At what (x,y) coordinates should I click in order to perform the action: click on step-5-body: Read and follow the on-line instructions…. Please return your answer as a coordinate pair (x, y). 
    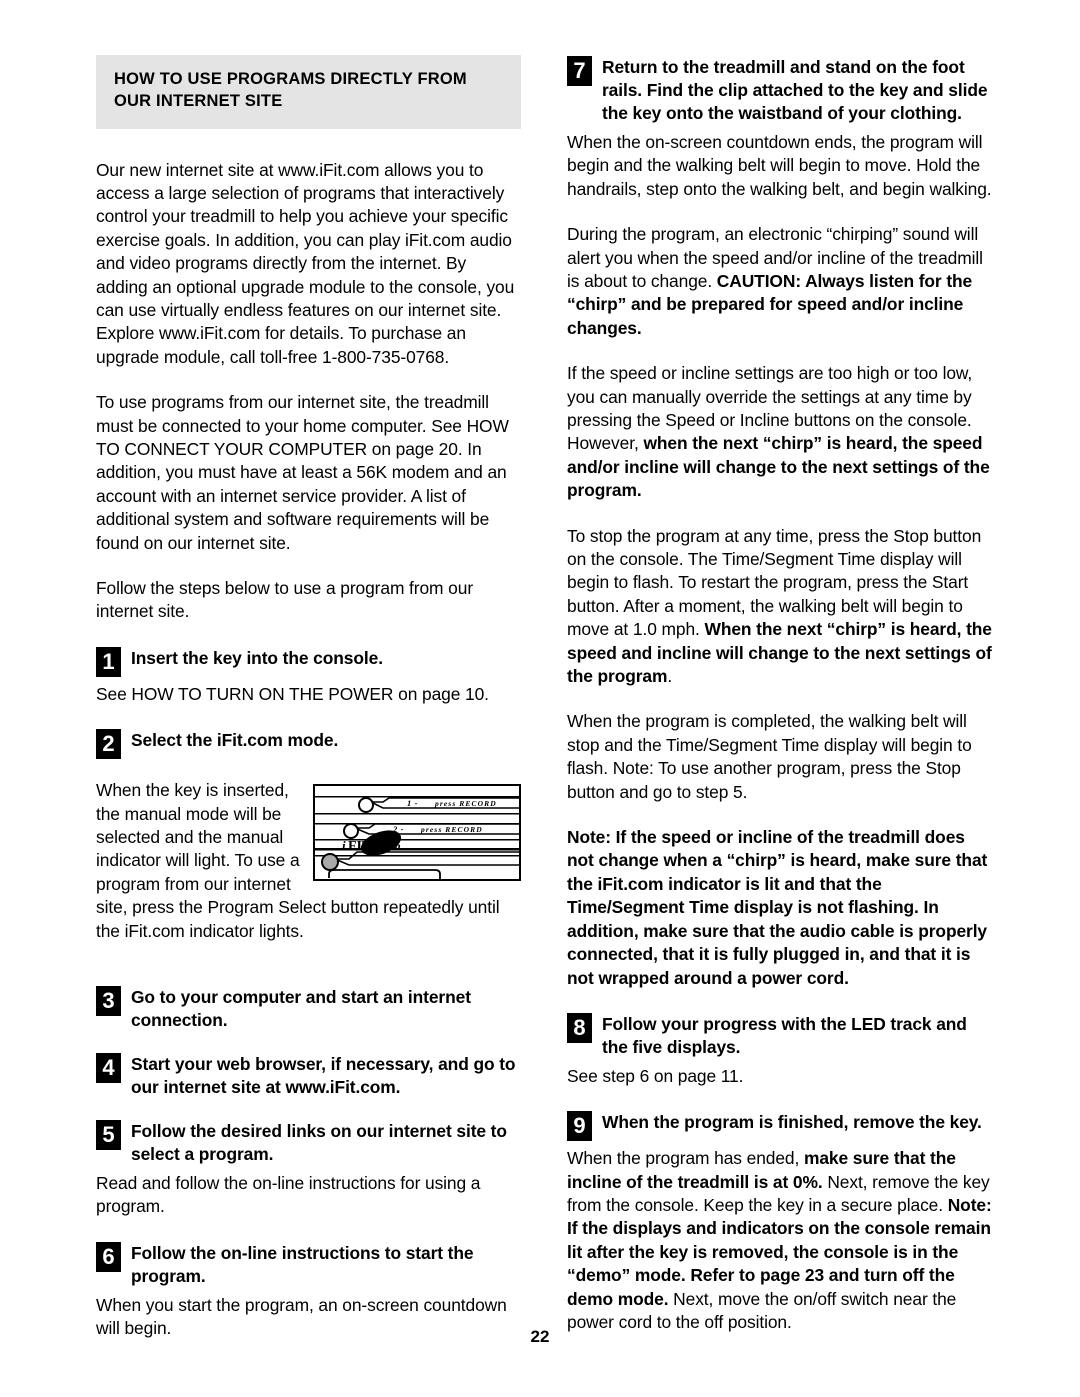
    Looking at the image, I should click on (288, 1194).